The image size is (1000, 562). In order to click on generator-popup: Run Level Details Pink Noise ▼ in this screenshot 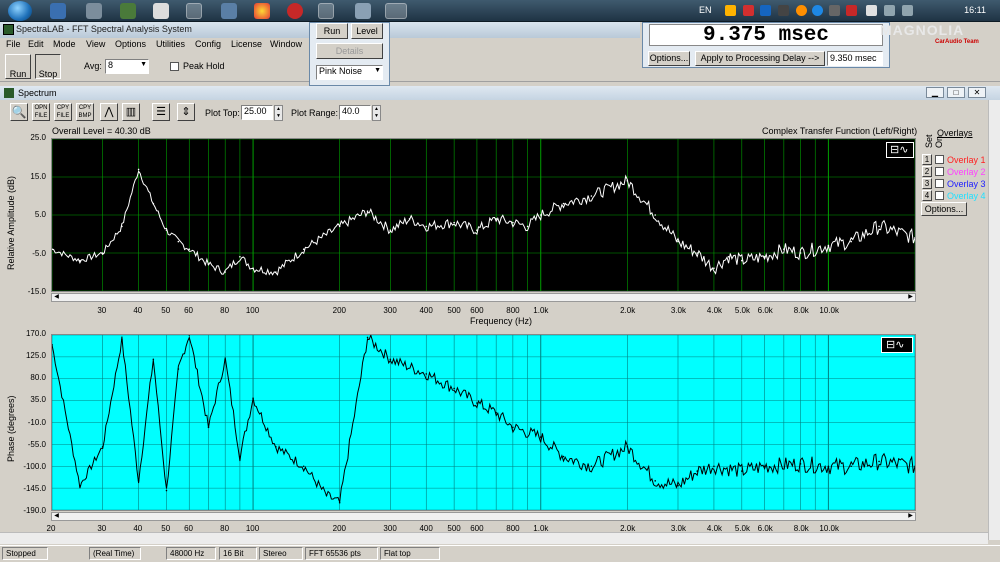, I will do `click(349, 54)`.